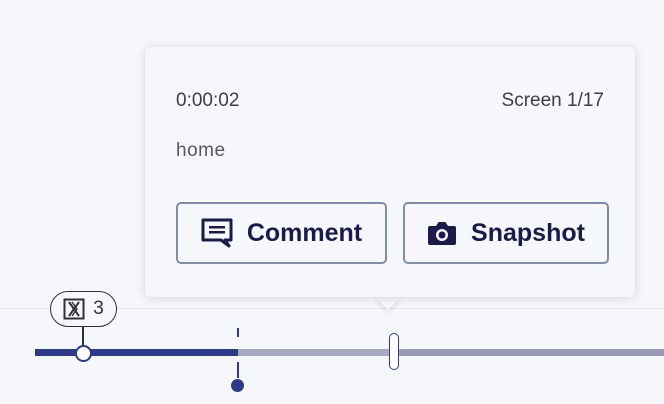 The image size is (664, 404). I want to click on page-name: home, so click(201, 150).